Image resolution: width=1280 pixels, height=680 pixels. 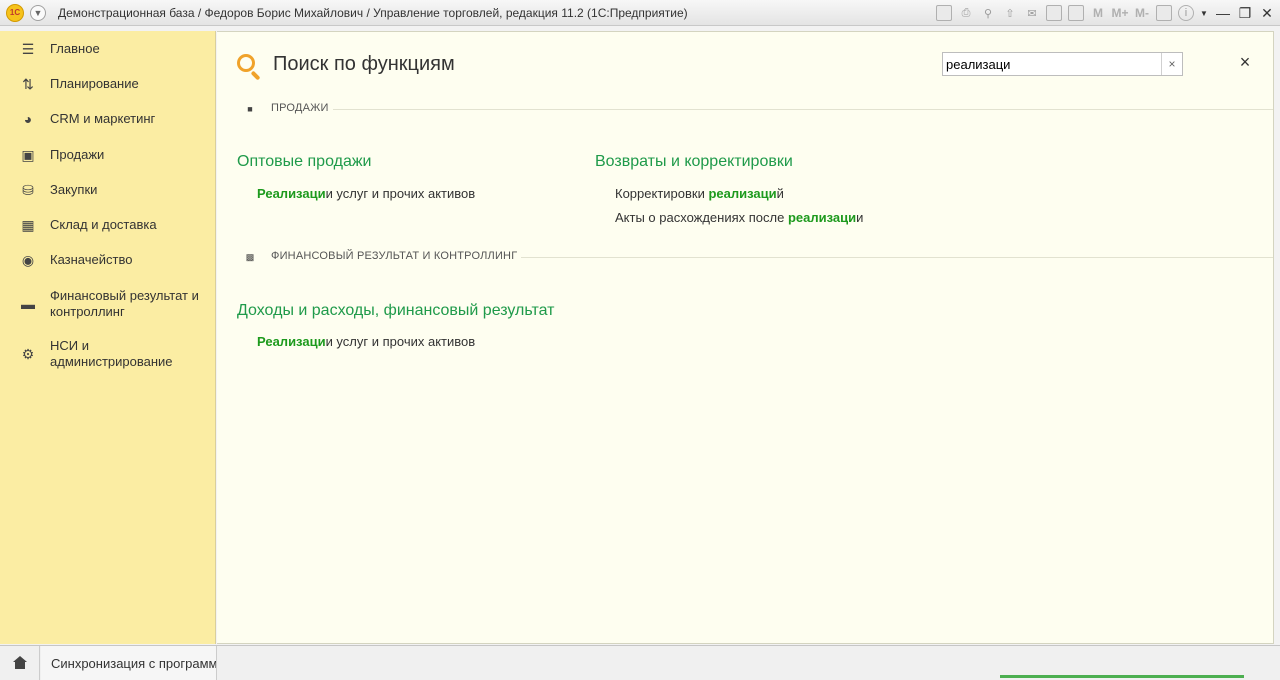 I want to click on pie-chart-icon: ◕, so click(x=28, y=119).